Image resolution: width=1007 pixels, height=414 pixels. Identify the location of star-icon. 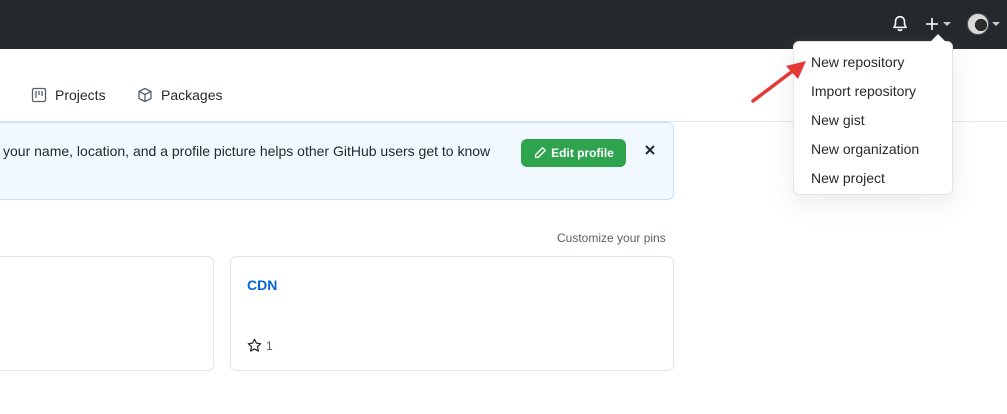
(254, 345).